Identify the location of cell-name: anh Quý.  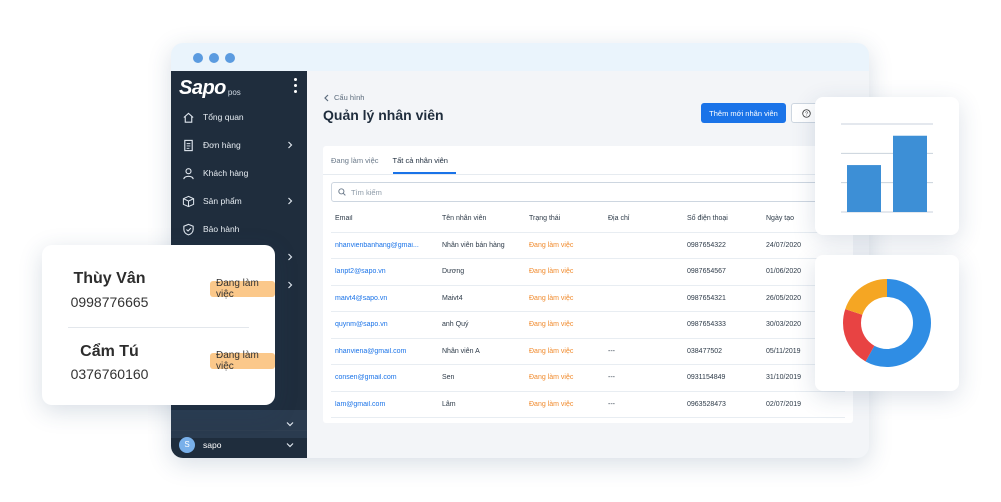
(455, 325).